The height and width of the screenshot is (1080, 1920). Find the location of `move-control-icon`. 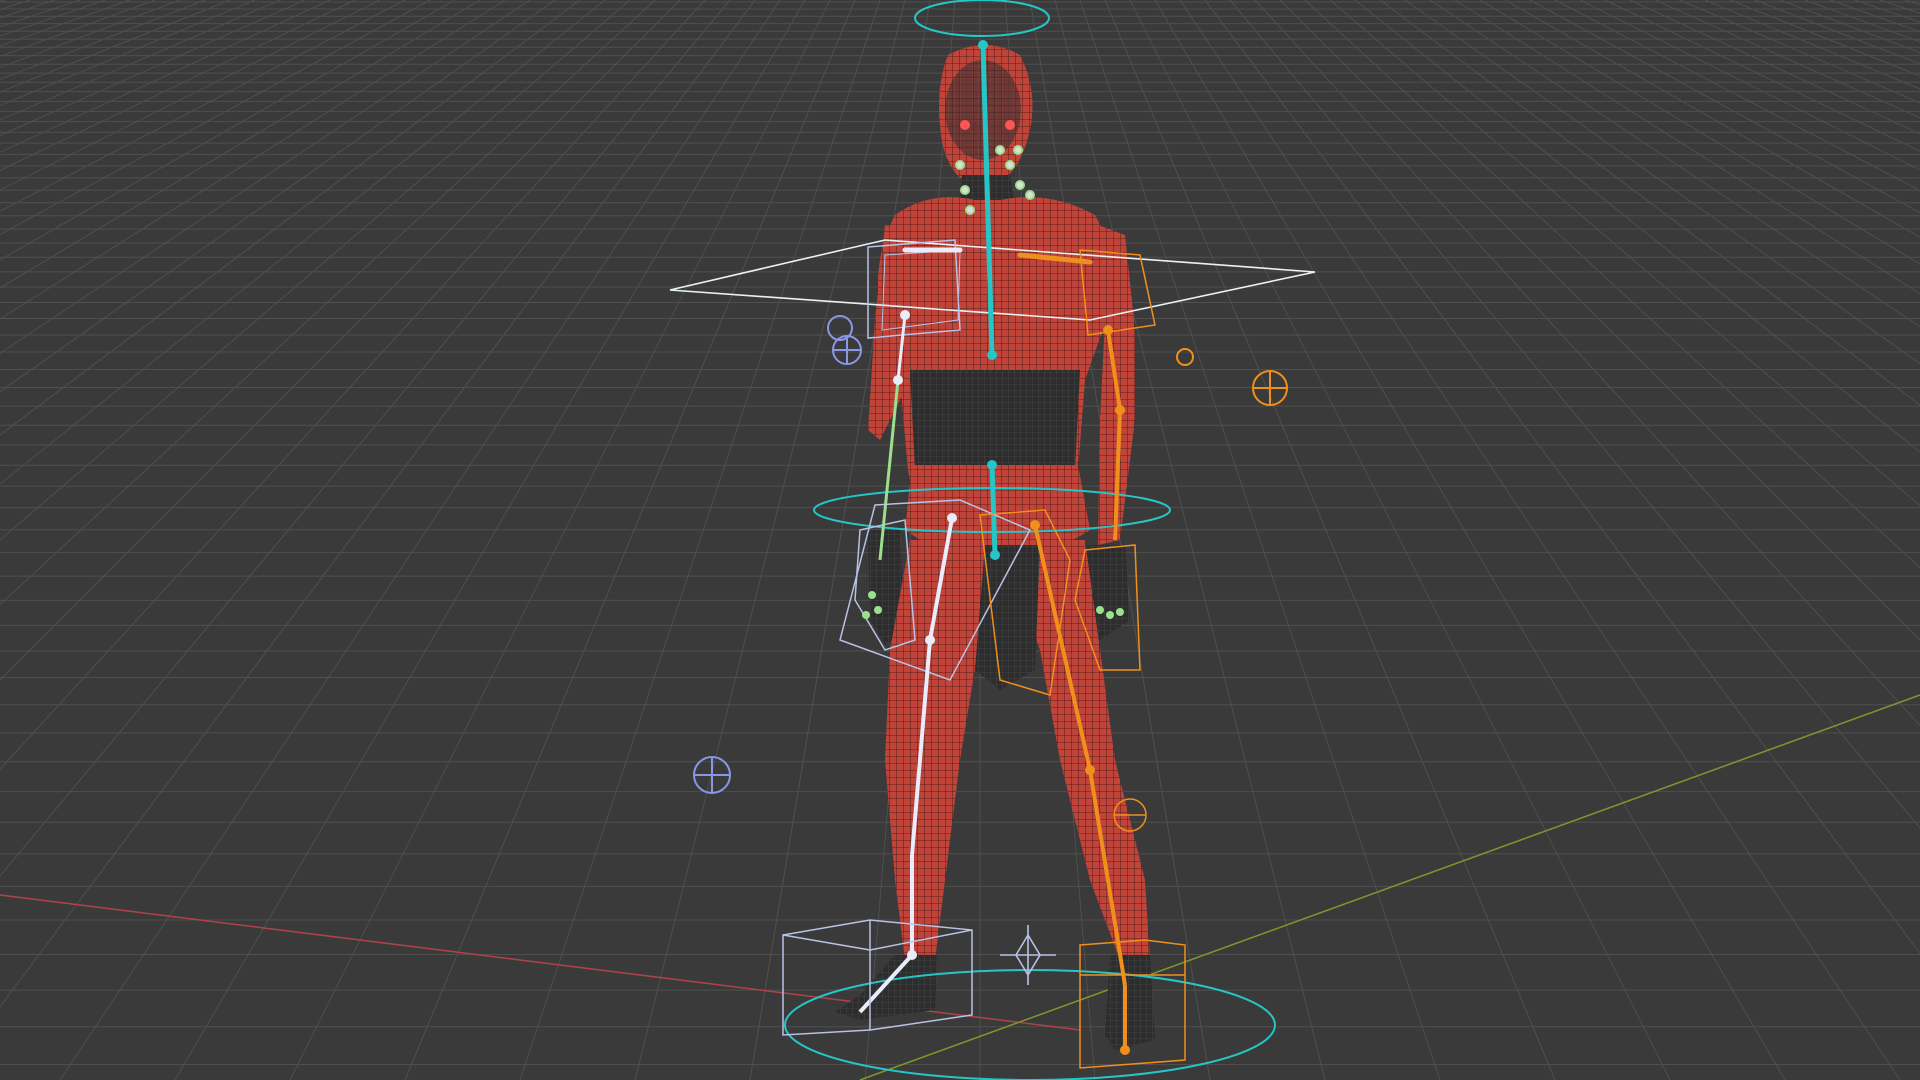

move-control-icon is located at coordinates (1028, 955).